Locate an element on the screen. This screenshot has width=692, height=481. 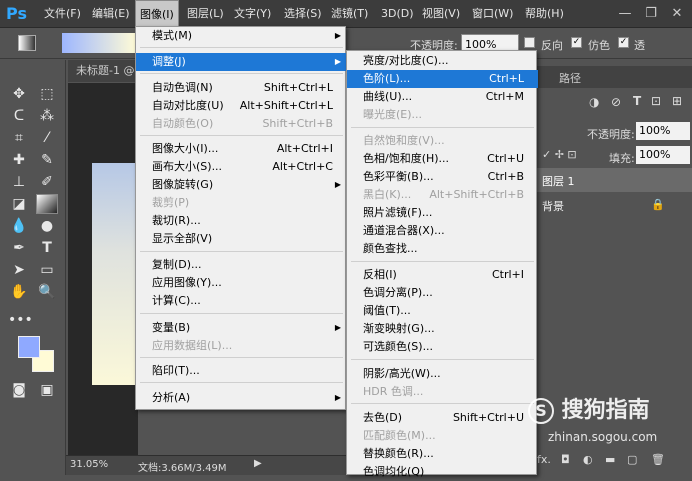
type-tool-icon: T is located at coordinates (47, 248).